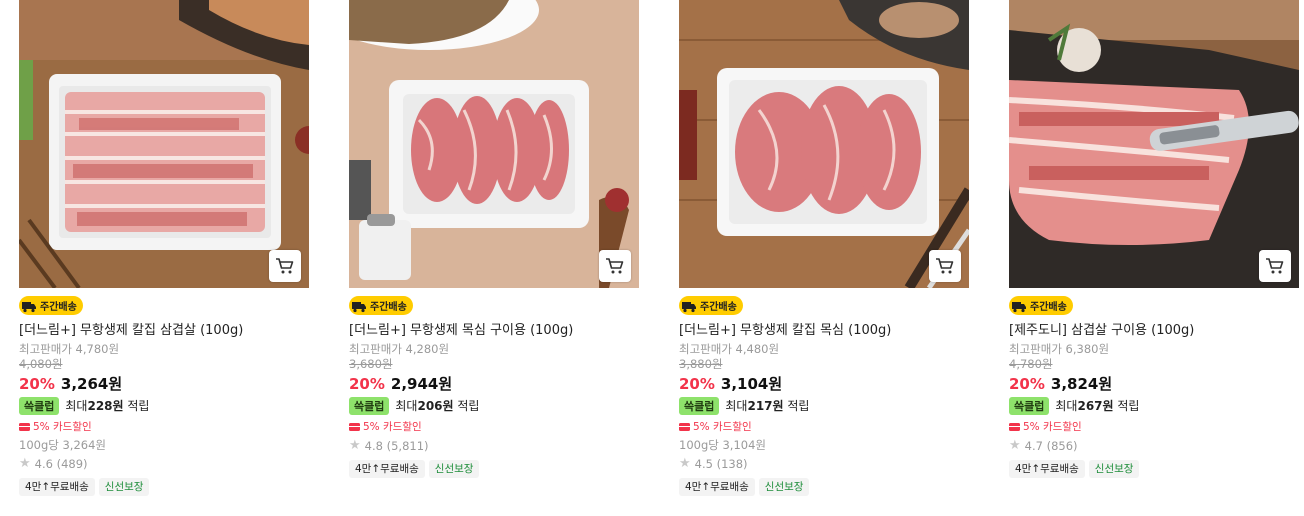 The image size is (1304, 516). Describe the element at coordinates (703, 463) in the screenshot. I see `rating-value: 4.5` at that location.